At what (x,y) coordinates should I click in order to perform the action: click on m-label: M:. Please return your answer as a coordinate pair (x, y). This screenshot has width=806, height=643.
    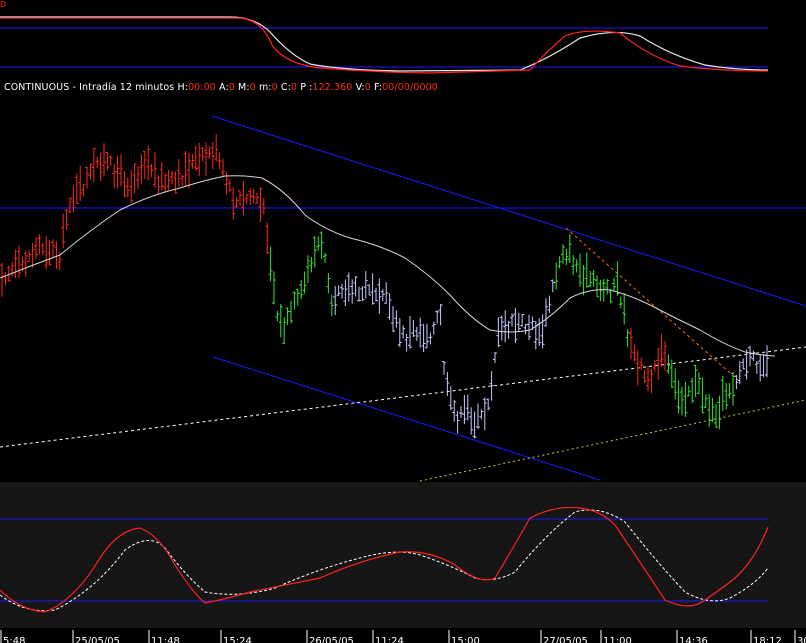
    Looking at the image, I should click on (244, 87).